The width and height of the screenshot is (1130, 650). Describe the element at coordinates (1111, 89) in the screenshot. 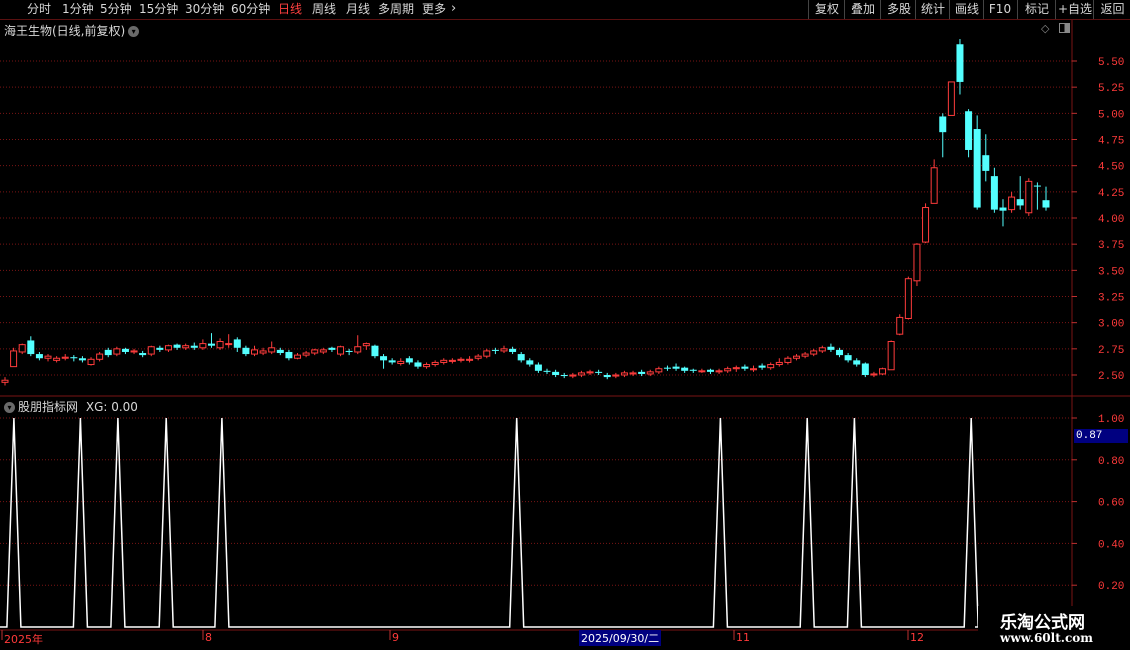

I see `price-tick-label: 5.25` at that location.